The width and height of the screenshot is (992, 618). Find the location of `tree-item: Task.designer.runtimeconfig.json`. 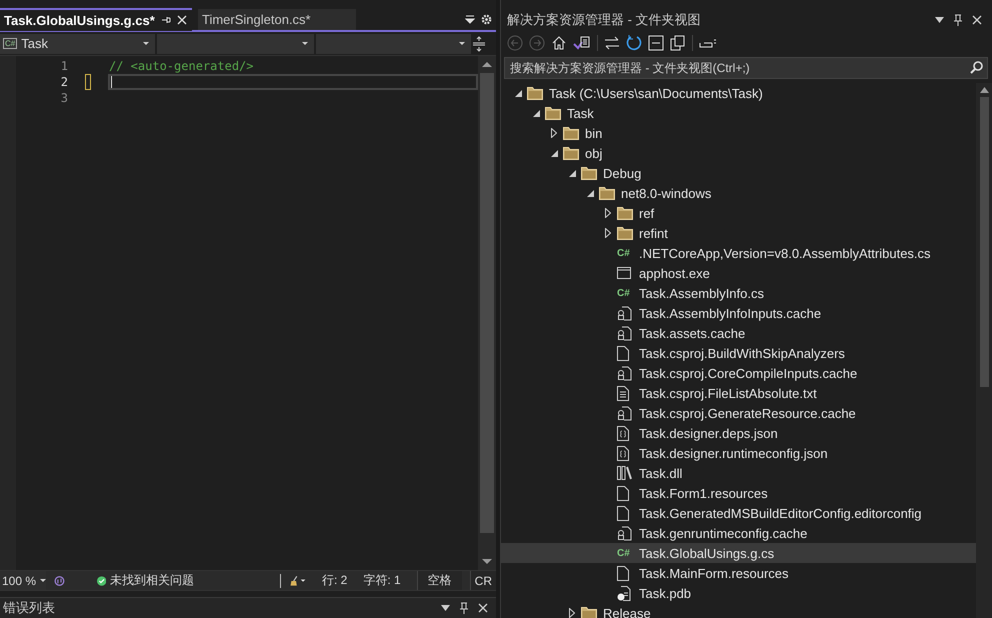

tree-item: Task.designer.runtimeconfig.json is located at coordinates (738, 453).